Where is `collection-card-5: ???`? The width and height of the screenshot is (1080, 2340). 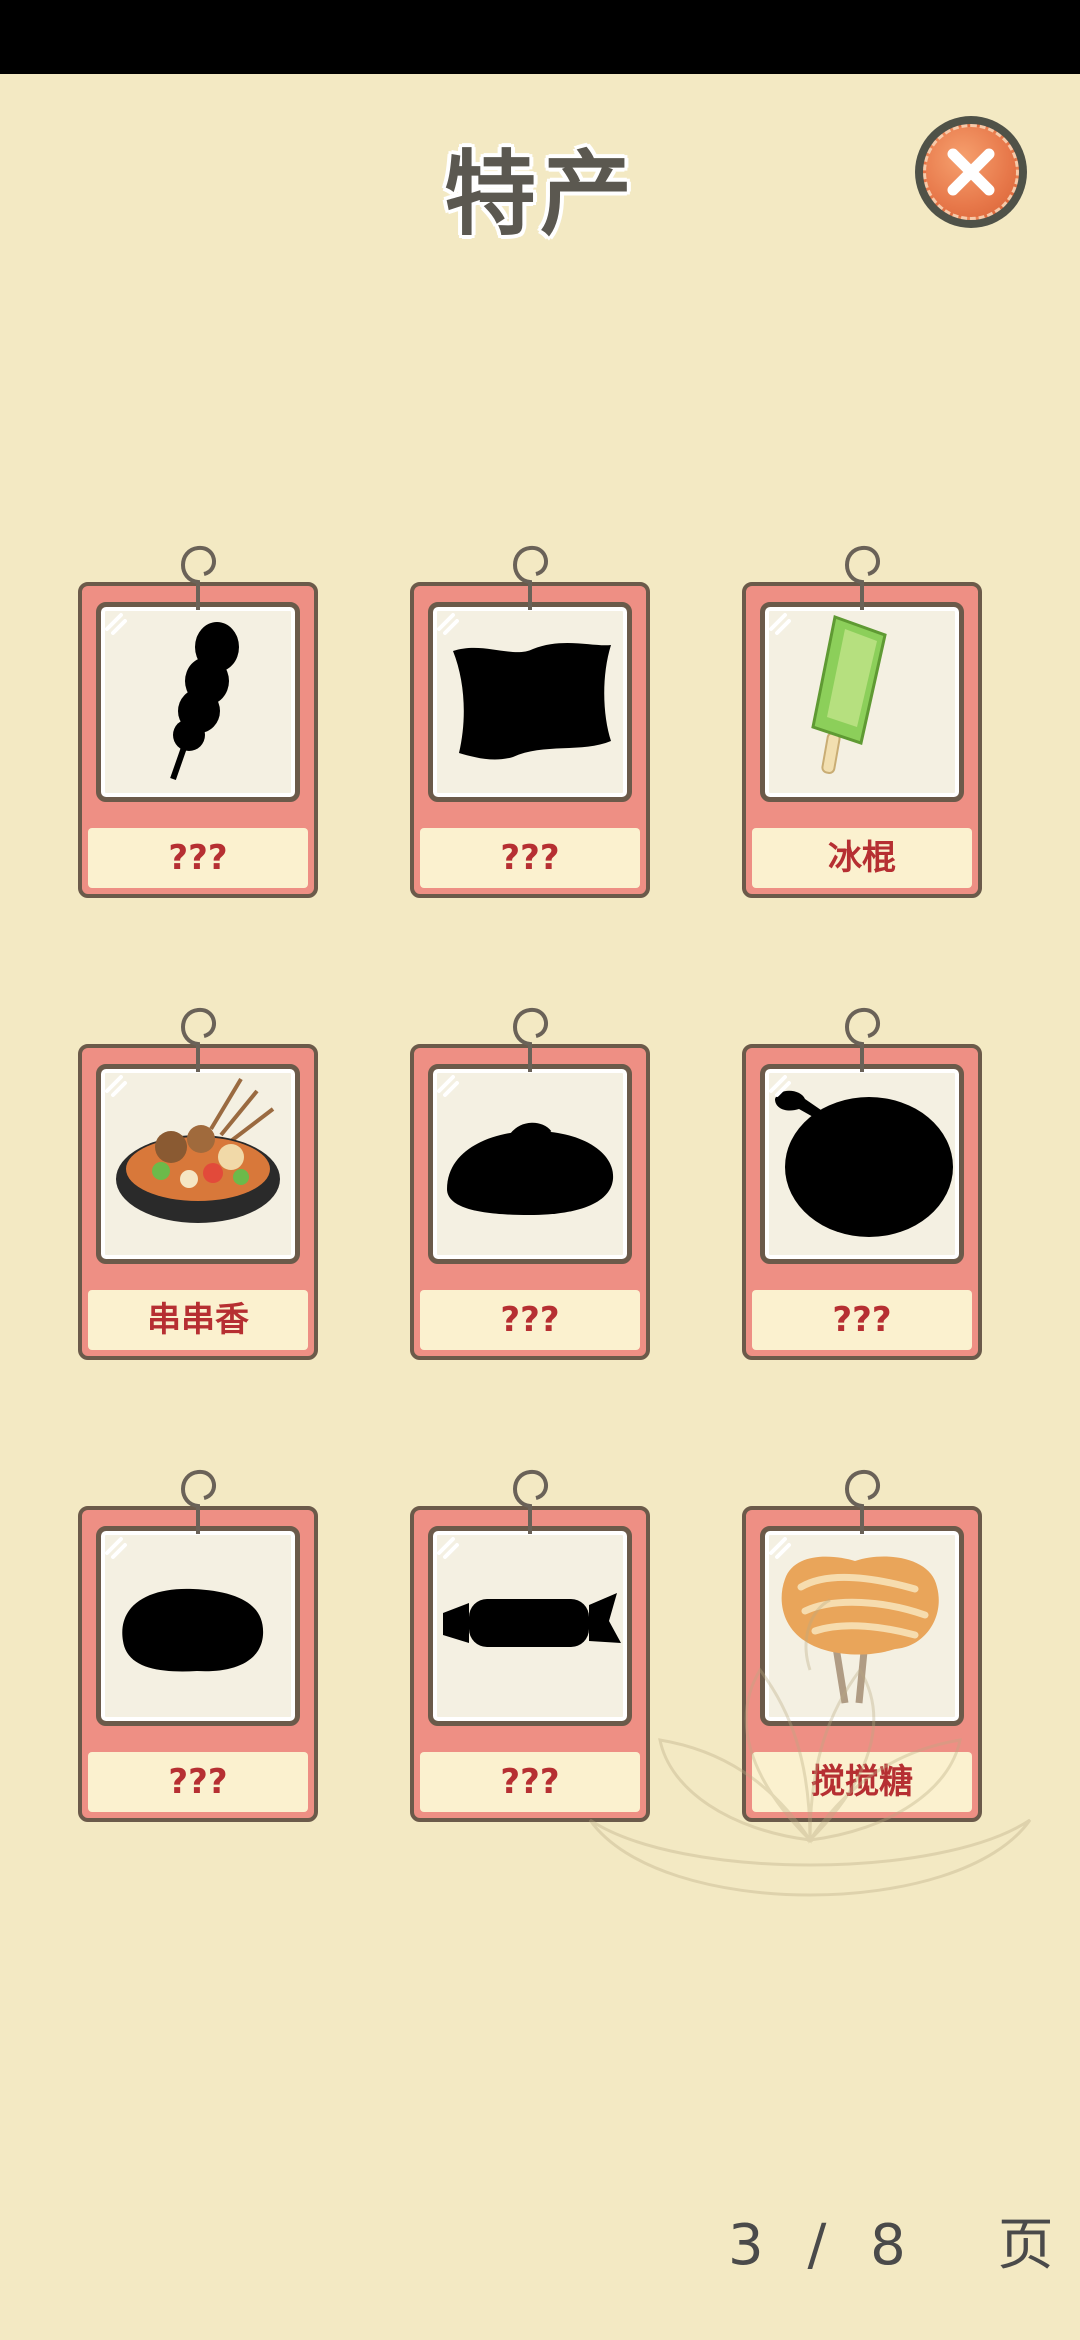
collection-card-5: ??? is located at coordinates (530, 1183).